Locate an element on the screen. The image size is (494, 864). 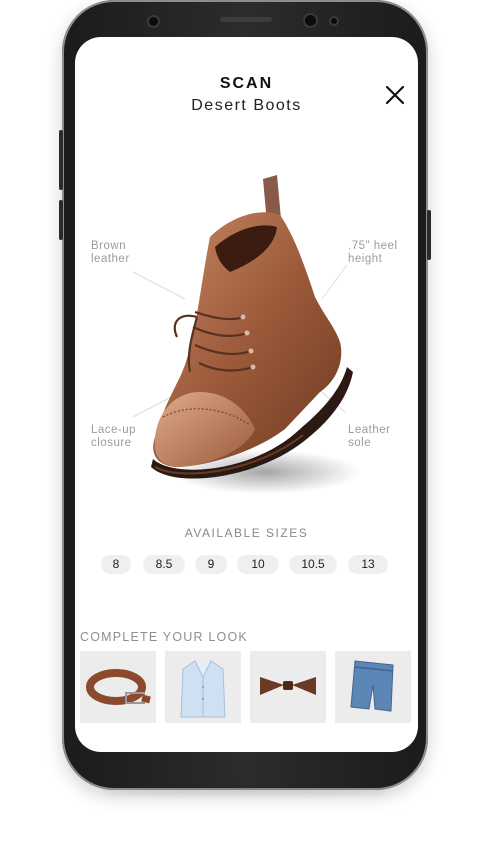
annotation-line-1: Lace-up is located at coordinates (114, 430).